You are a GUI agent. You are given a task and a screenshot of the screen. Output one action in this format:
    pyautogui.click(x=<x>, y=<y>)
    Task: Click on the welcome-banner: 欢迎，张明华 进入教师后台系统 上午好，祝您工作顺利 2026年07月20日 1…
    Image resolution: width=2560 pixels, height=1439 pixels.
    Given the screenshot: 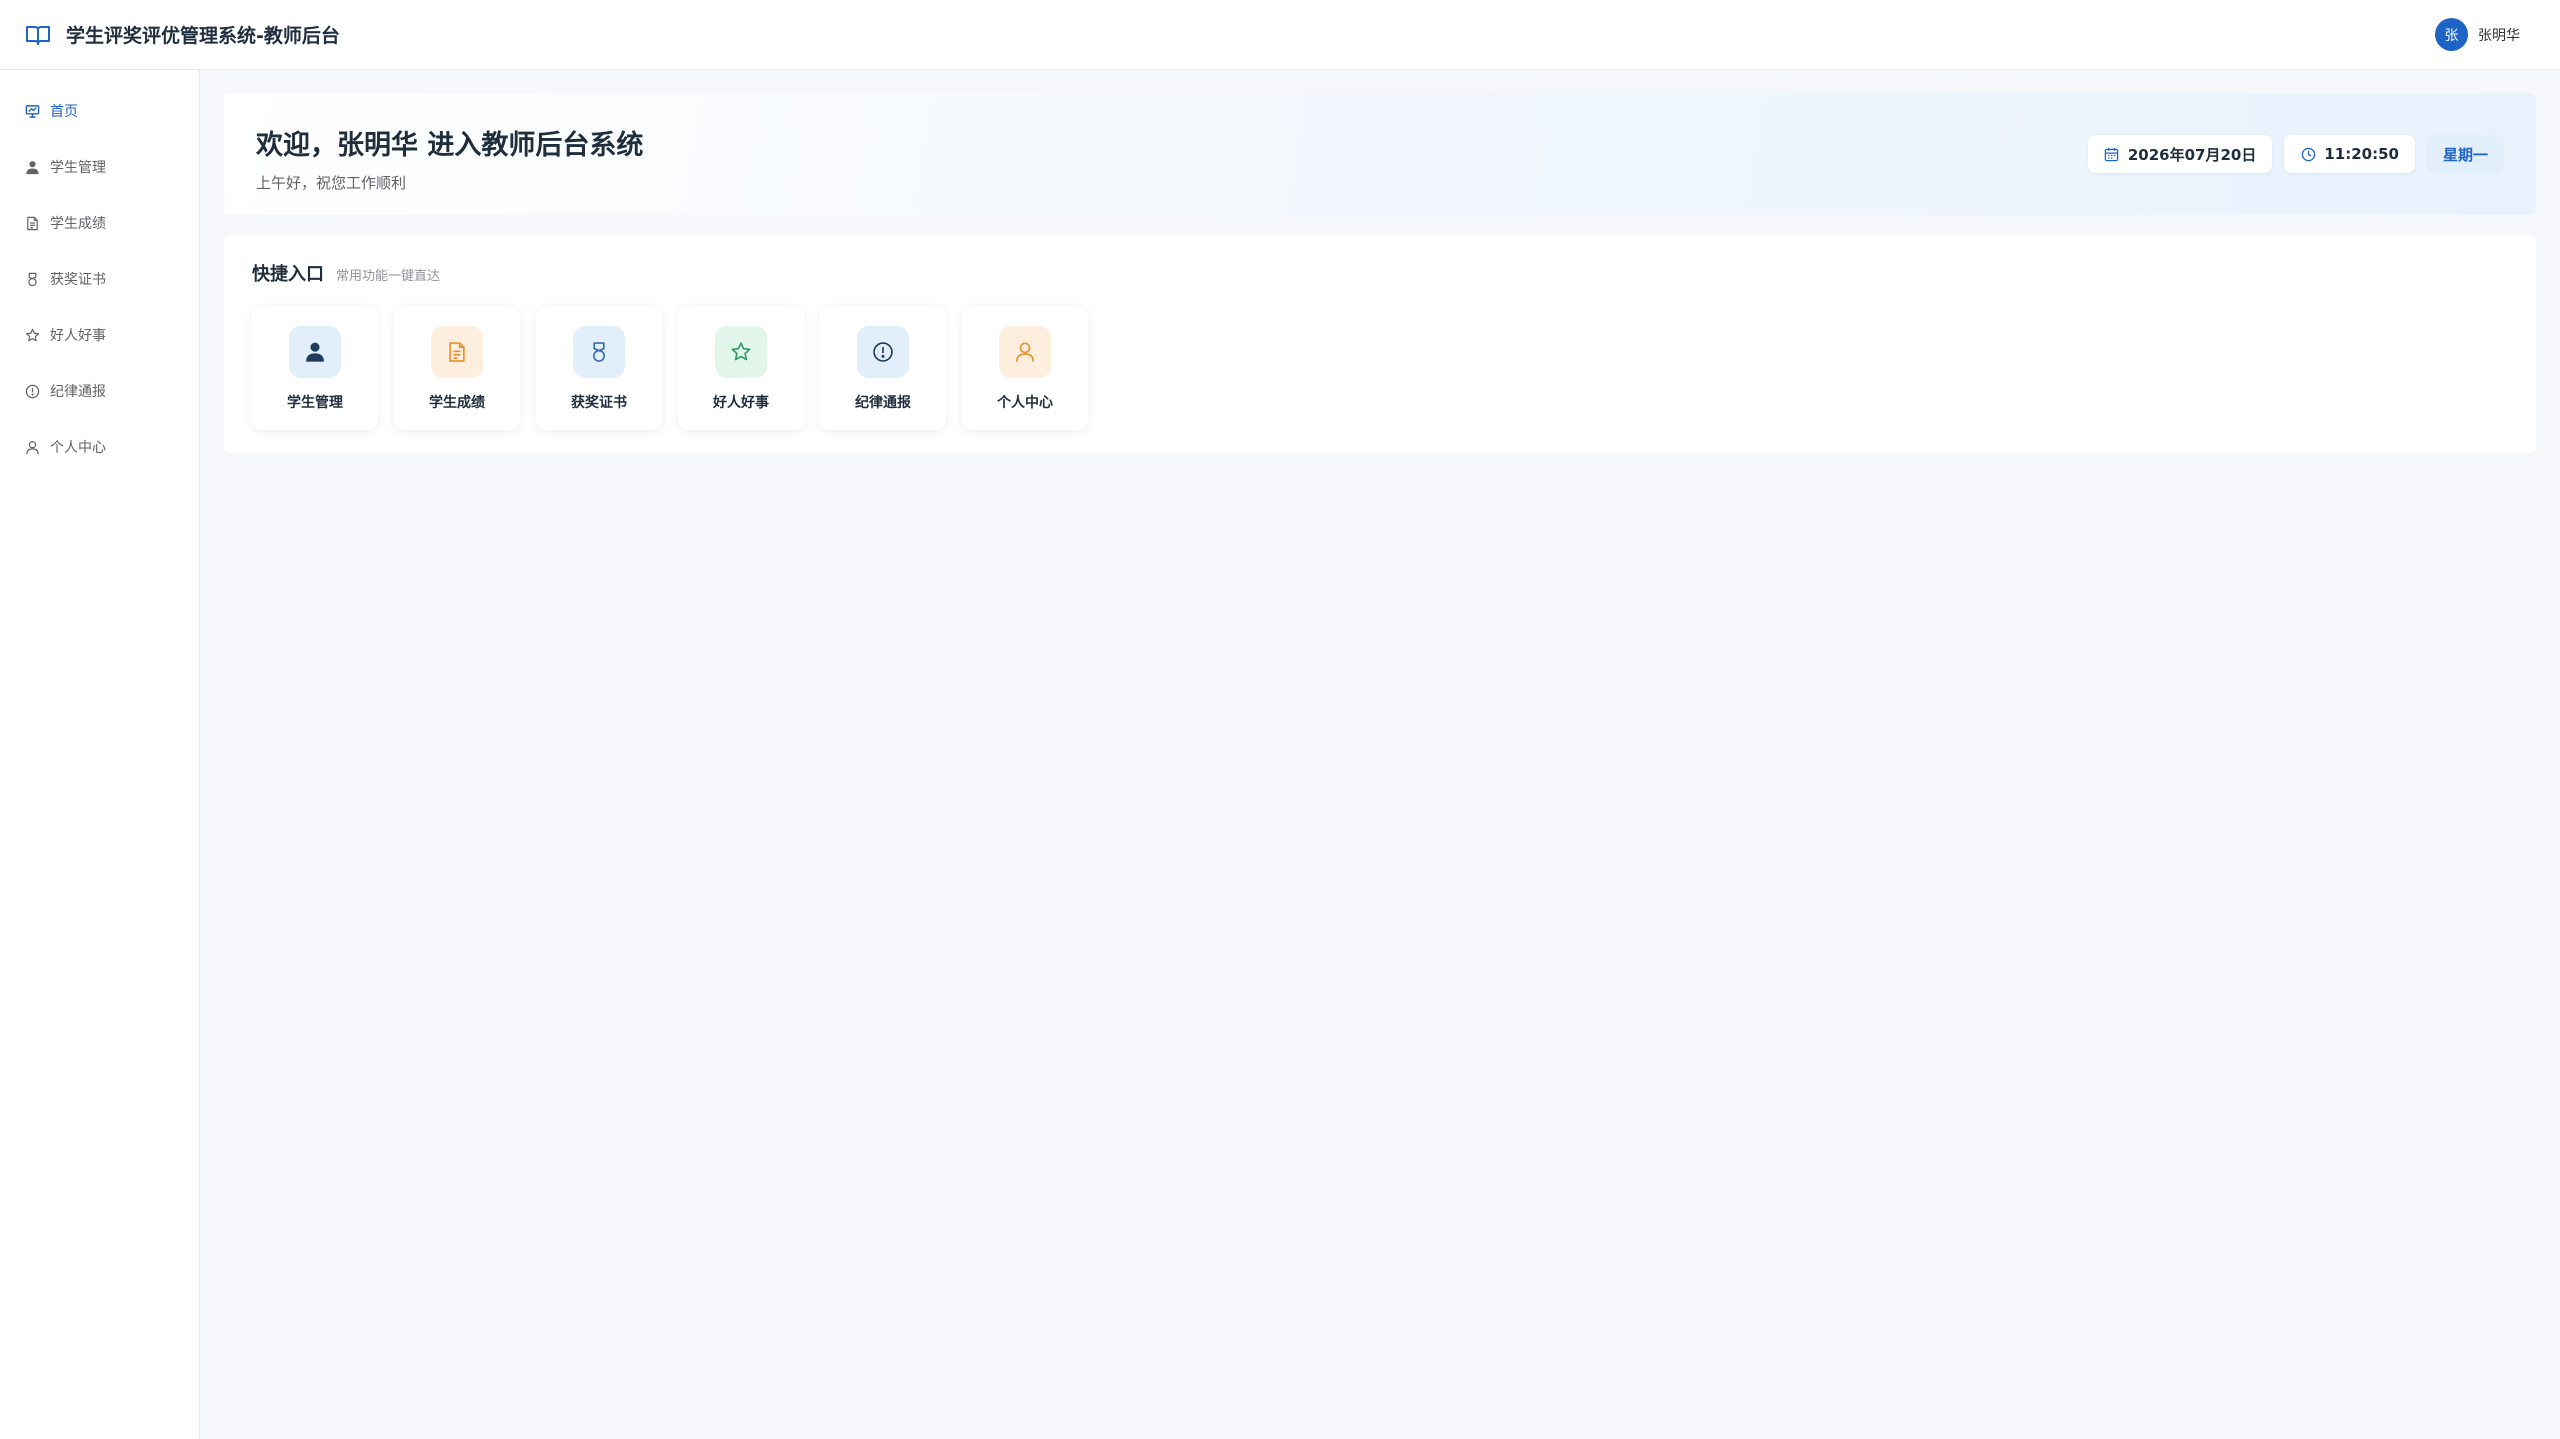 What is the action you would take?
    pyautogui.click(x=1380, y=154)
    